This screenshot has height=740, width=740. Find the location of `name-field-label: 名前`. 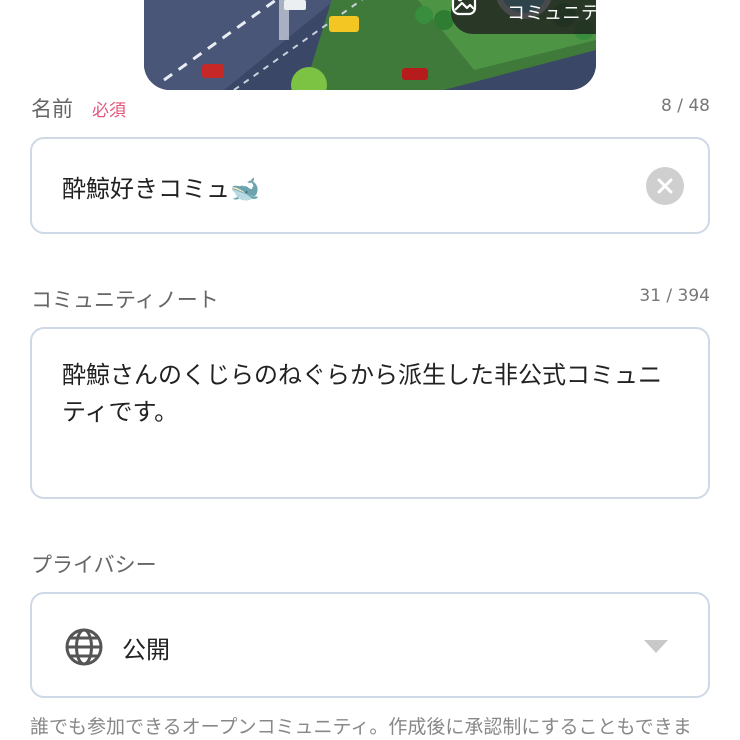

name-field-label: 名前 is located at coordinates (52, 109).